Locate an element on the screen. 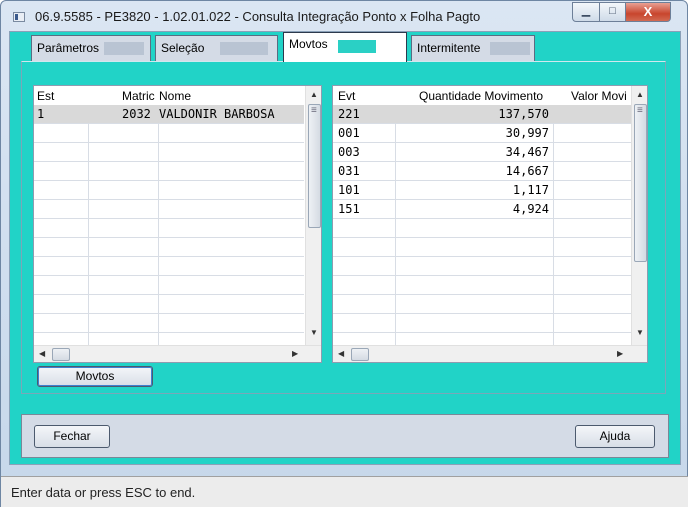 The width and height of the screenshot is (688, 507). tab-label: Seleção is located at coordinates (183, 48).